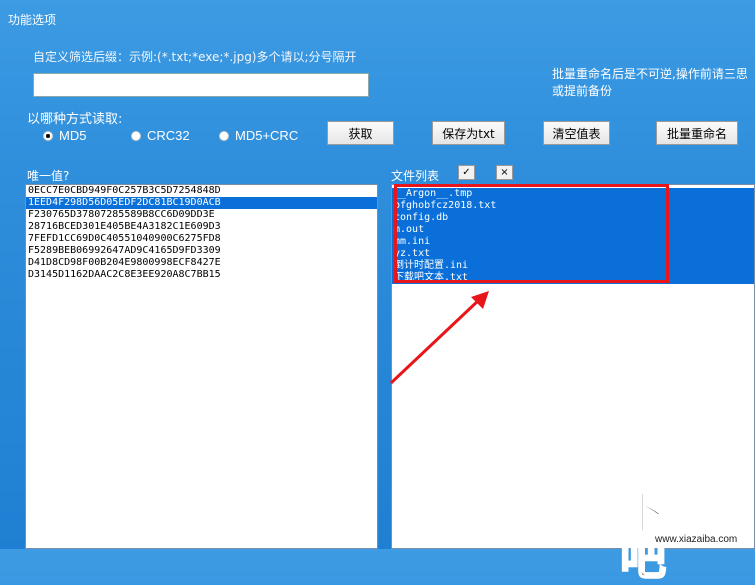 This screenshot has width=755, height=585. I want to click on window-title: 功能选项, so click(32, 20).